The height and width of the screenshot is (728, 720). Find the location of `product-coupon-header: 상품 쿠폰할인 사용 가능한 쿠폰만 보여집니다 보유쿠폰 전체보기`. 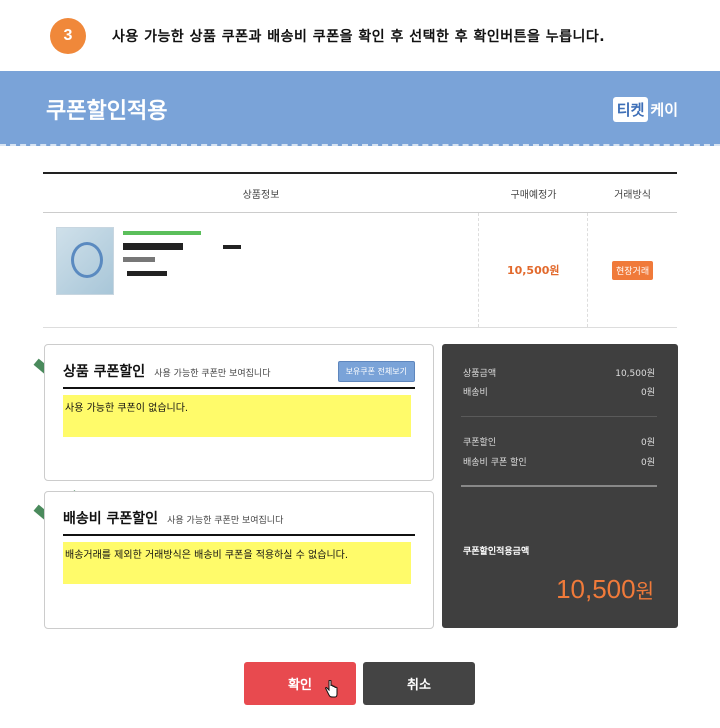

product-coupon-header: 상품 쿠폰할인 사용 가능한 쿠폰만 보여집니다 보유쿠폰 전체보기 is located at coordinates (239, 375).